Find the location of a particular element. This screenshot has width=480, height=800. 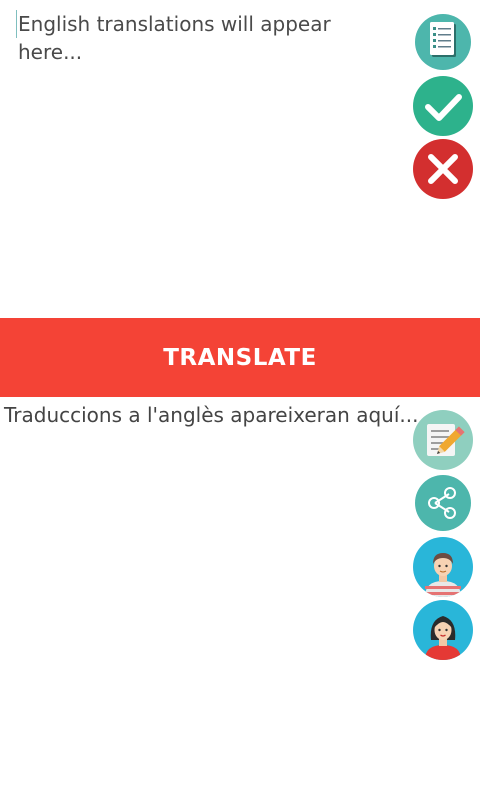

close-icon is located at coordinates (443, 169).